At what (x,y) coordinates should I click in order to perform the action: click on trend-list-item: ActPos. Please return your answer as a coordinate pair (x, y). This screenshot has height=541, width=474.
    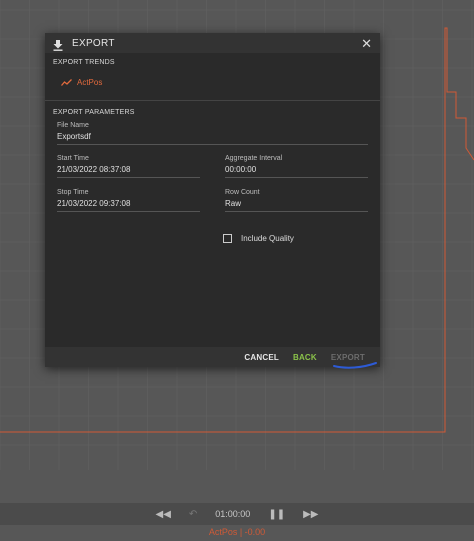
    Looking at the image, I should click on (216, 82).